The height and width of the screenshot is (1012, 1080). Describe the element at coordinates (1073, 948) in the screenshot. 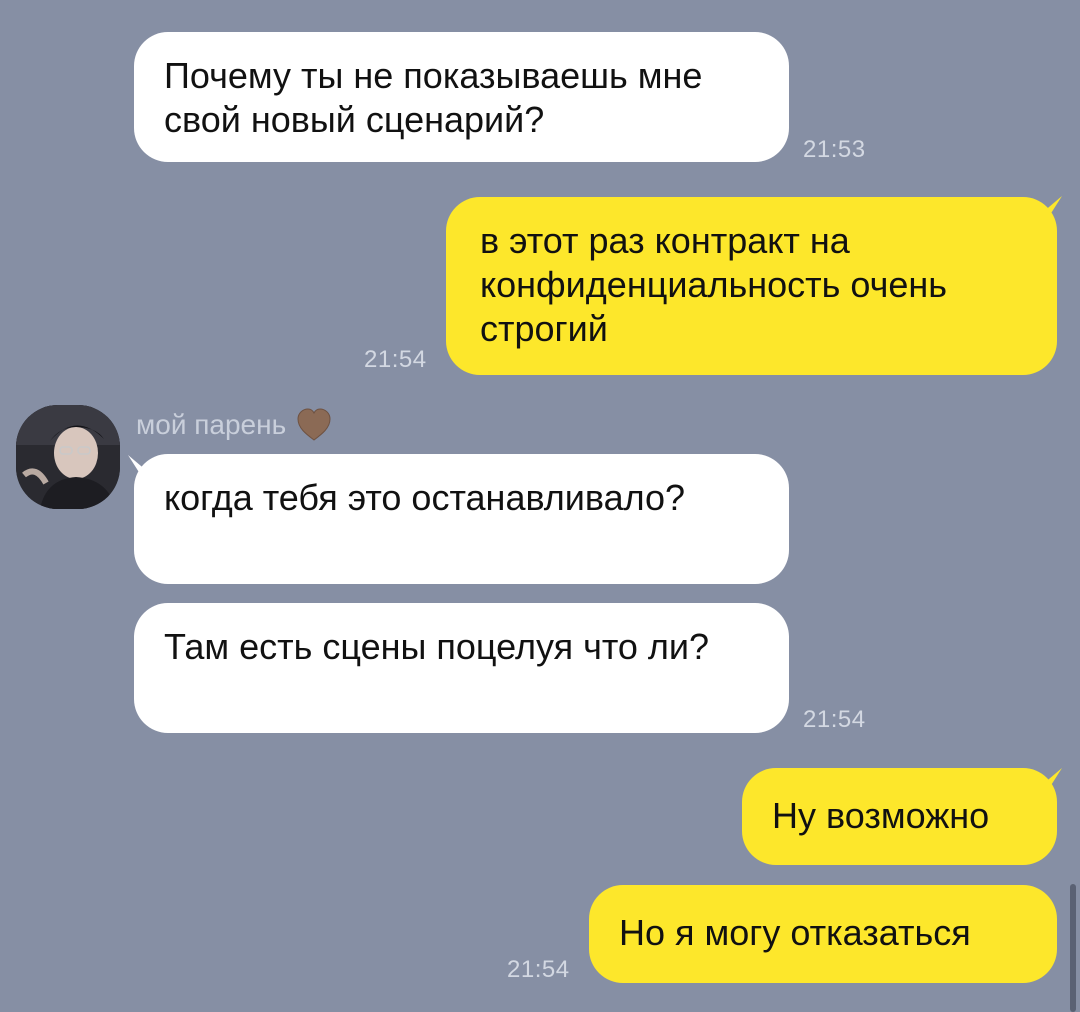

I see `scrollbar` at that location.